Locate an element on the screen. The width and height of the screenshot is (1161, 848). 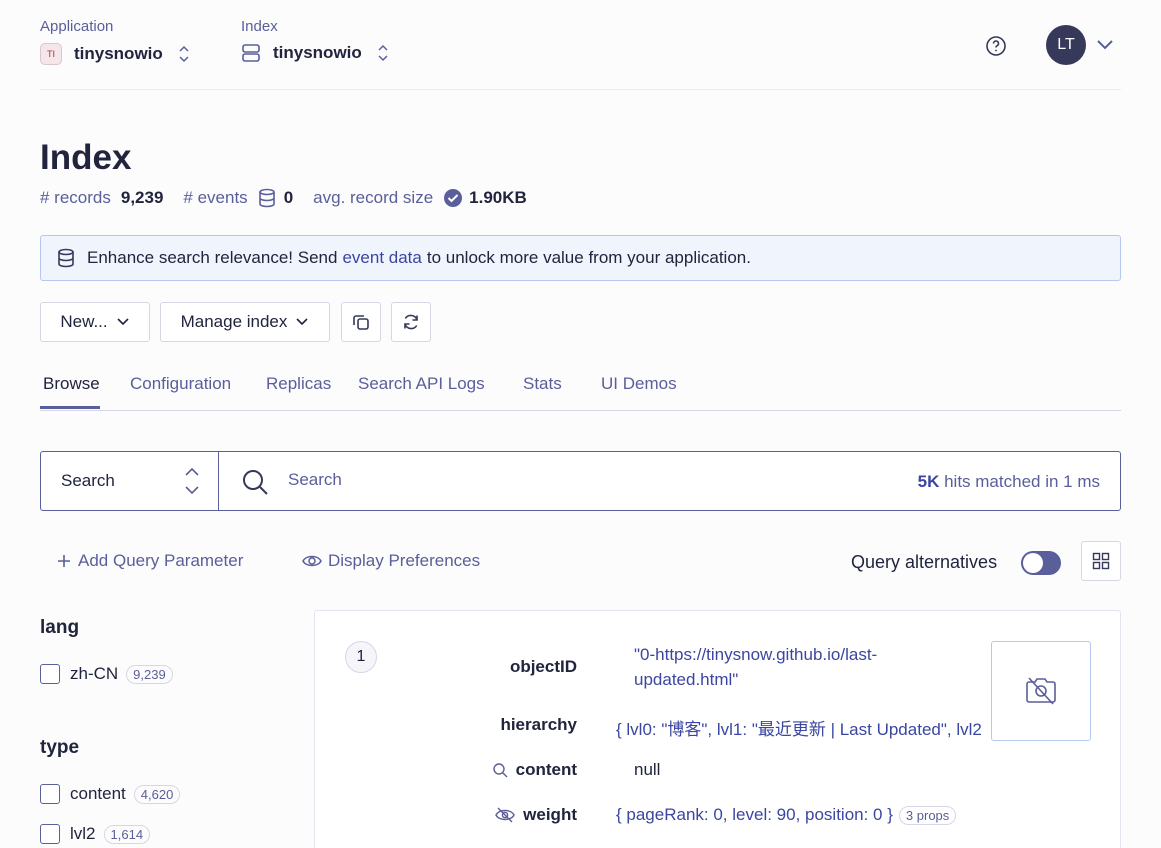
index-selector: Index tinysnowio is located at coordinates (314, 40).